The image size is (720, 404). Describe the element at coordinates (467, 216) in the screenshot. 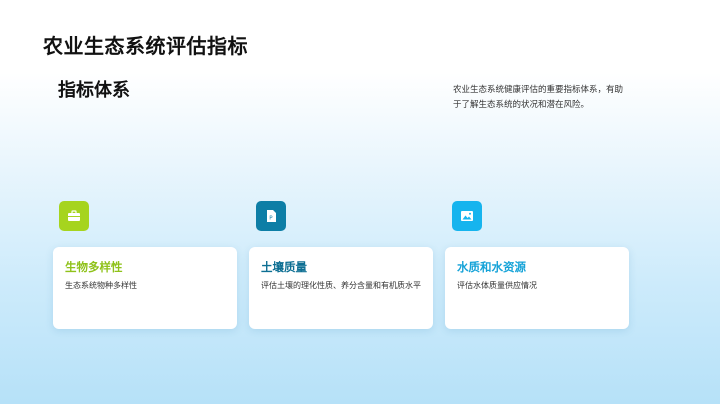

I see `image-icon` at that location.